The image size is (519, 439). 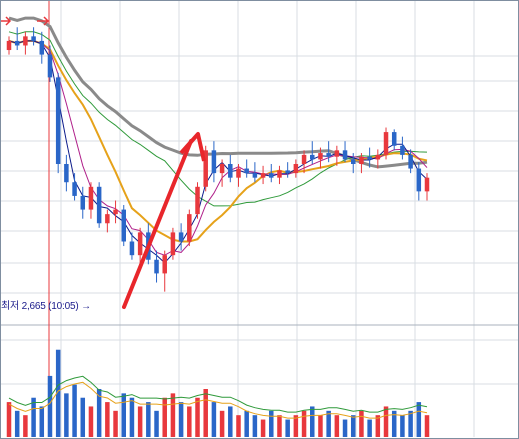 What do you see at coordinates (218, 394) in the screenshot?
I see `volume-ma-green-line` at bounding box center [218, 394].